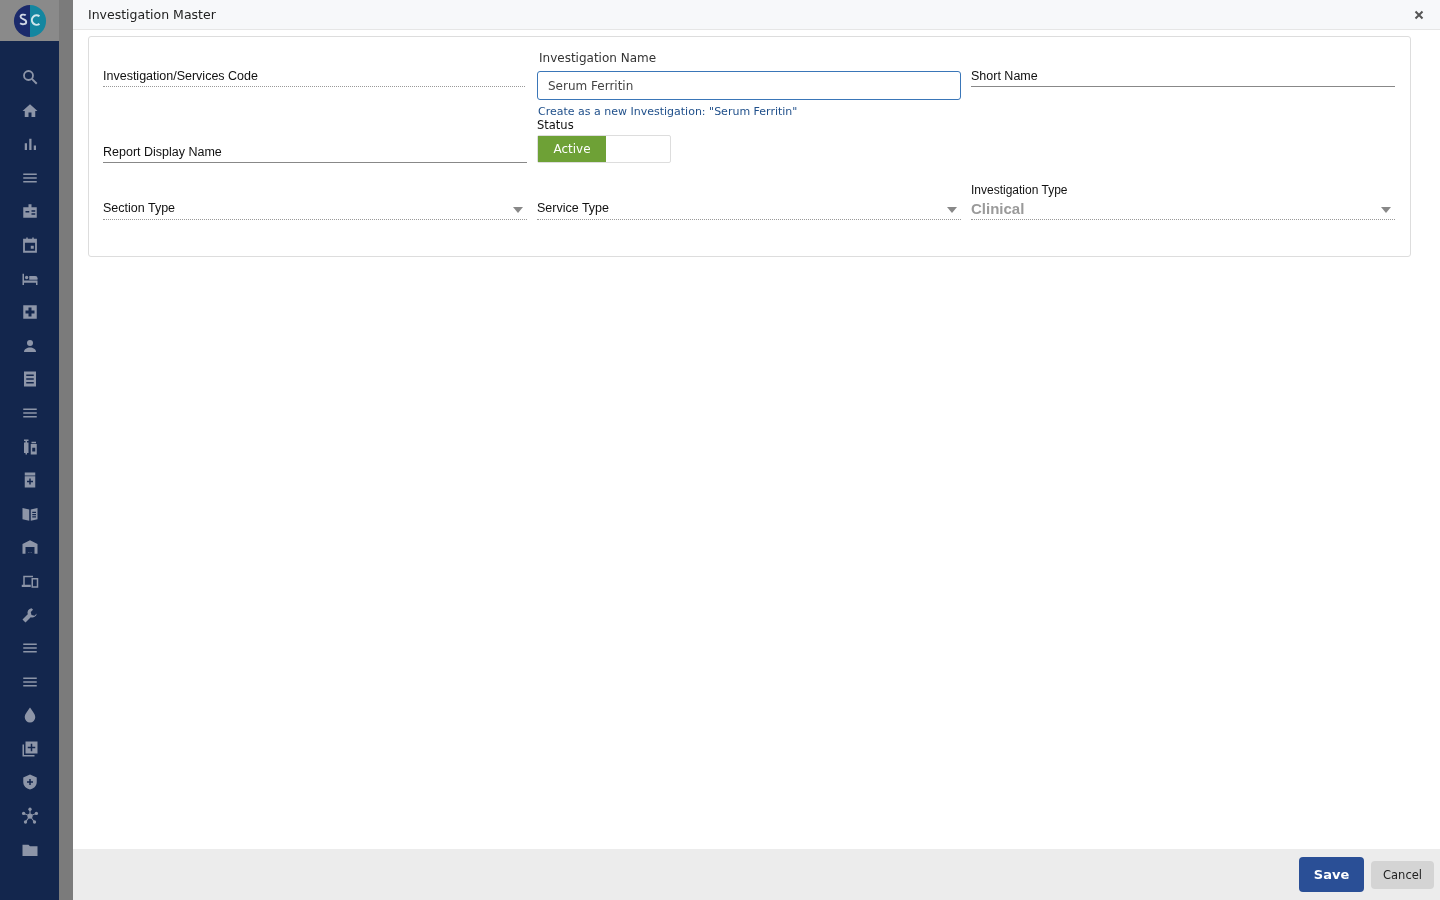 This screenshot has width=1440, height=900. Describe the element at coordinates (1331, 874) in the screenshot. I see `save-button: Save` at that location.